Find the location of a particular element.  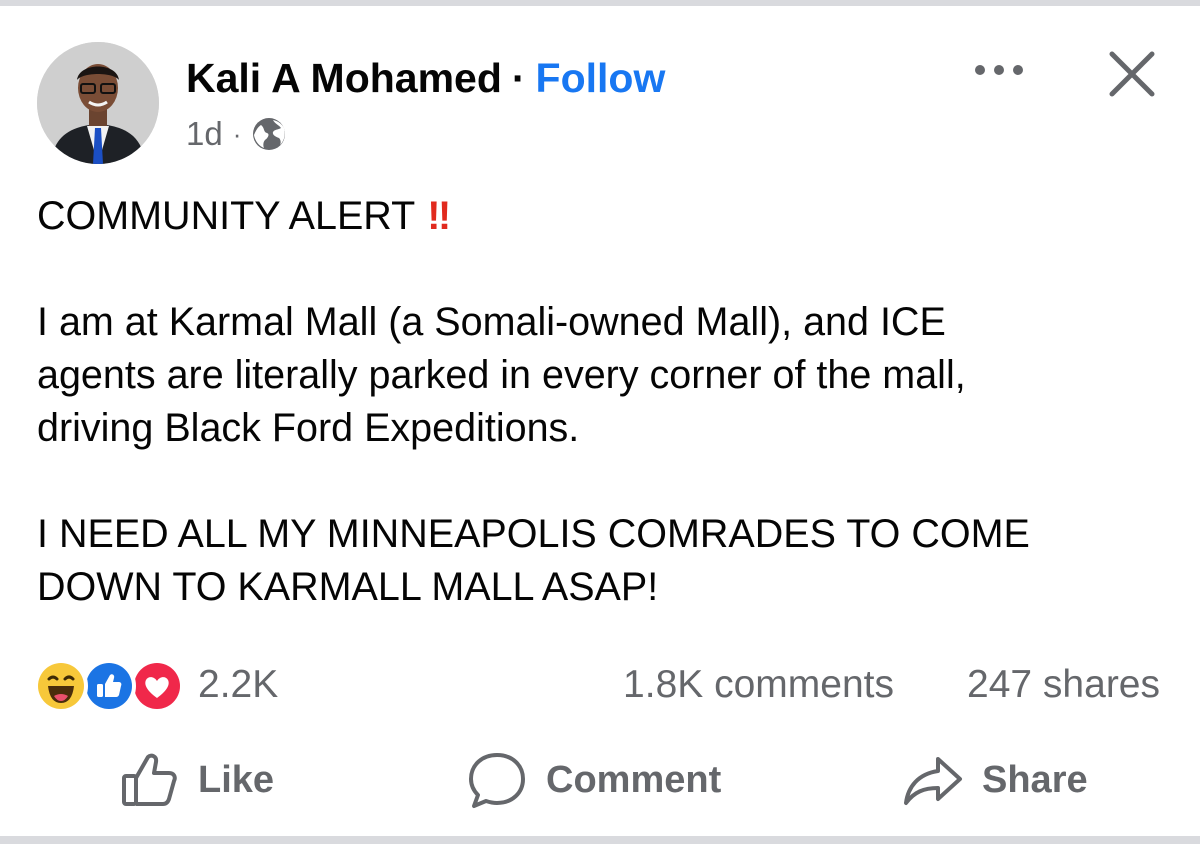

reactions-count: 2.2K is located at coordinates (238, 685).